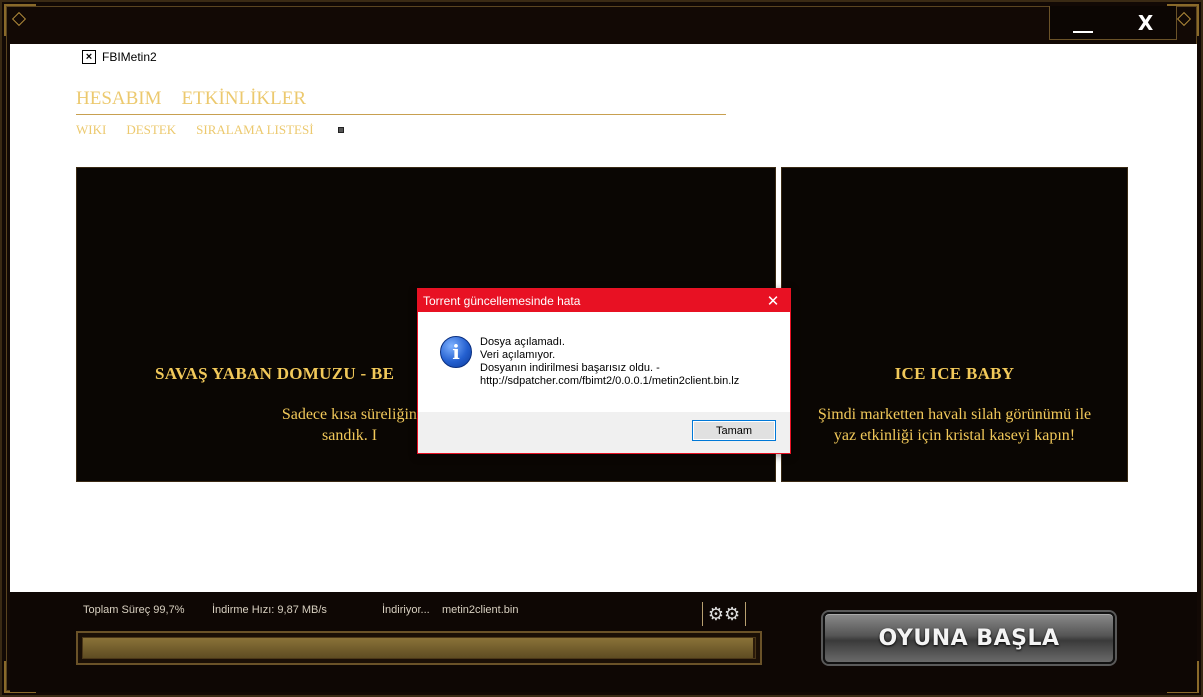 The image size is (1203, 697). What do you see at coordinates (269, 610) in the screenshot?
I see `download-speed-text: İndirme Hızı: 9,87 MB/s` at bounding box center [269, 610].